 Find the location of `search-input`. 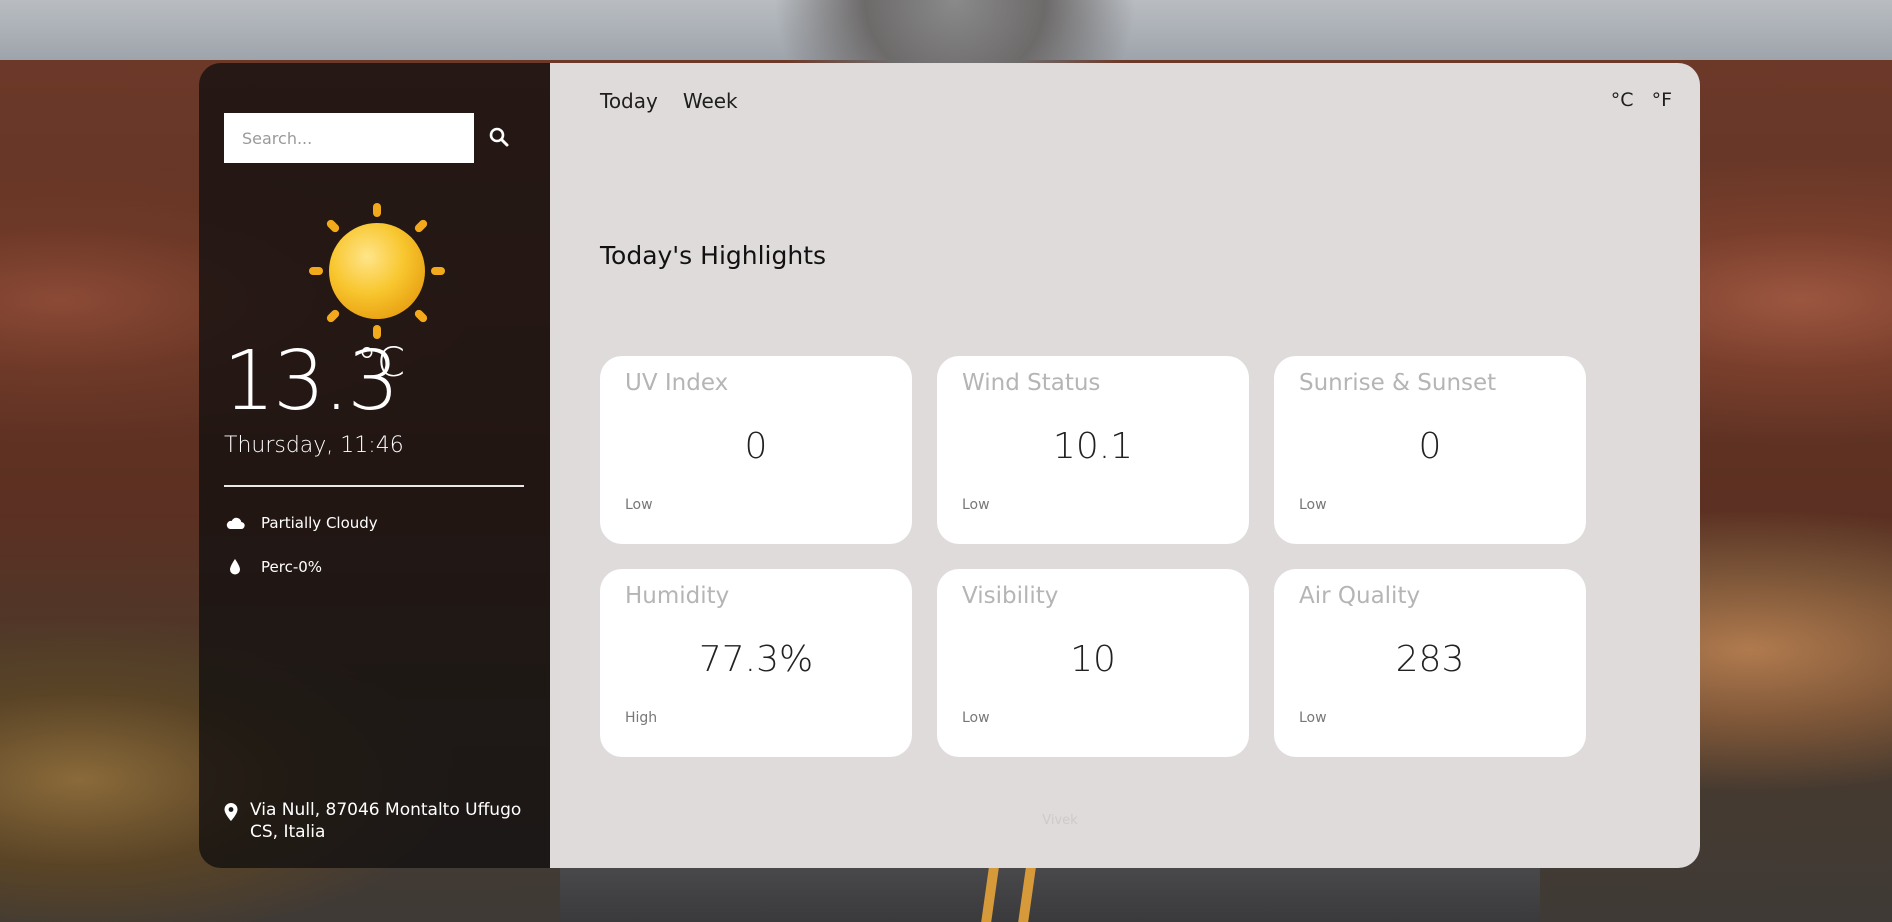

search-input is located at coordinates (349, 138).